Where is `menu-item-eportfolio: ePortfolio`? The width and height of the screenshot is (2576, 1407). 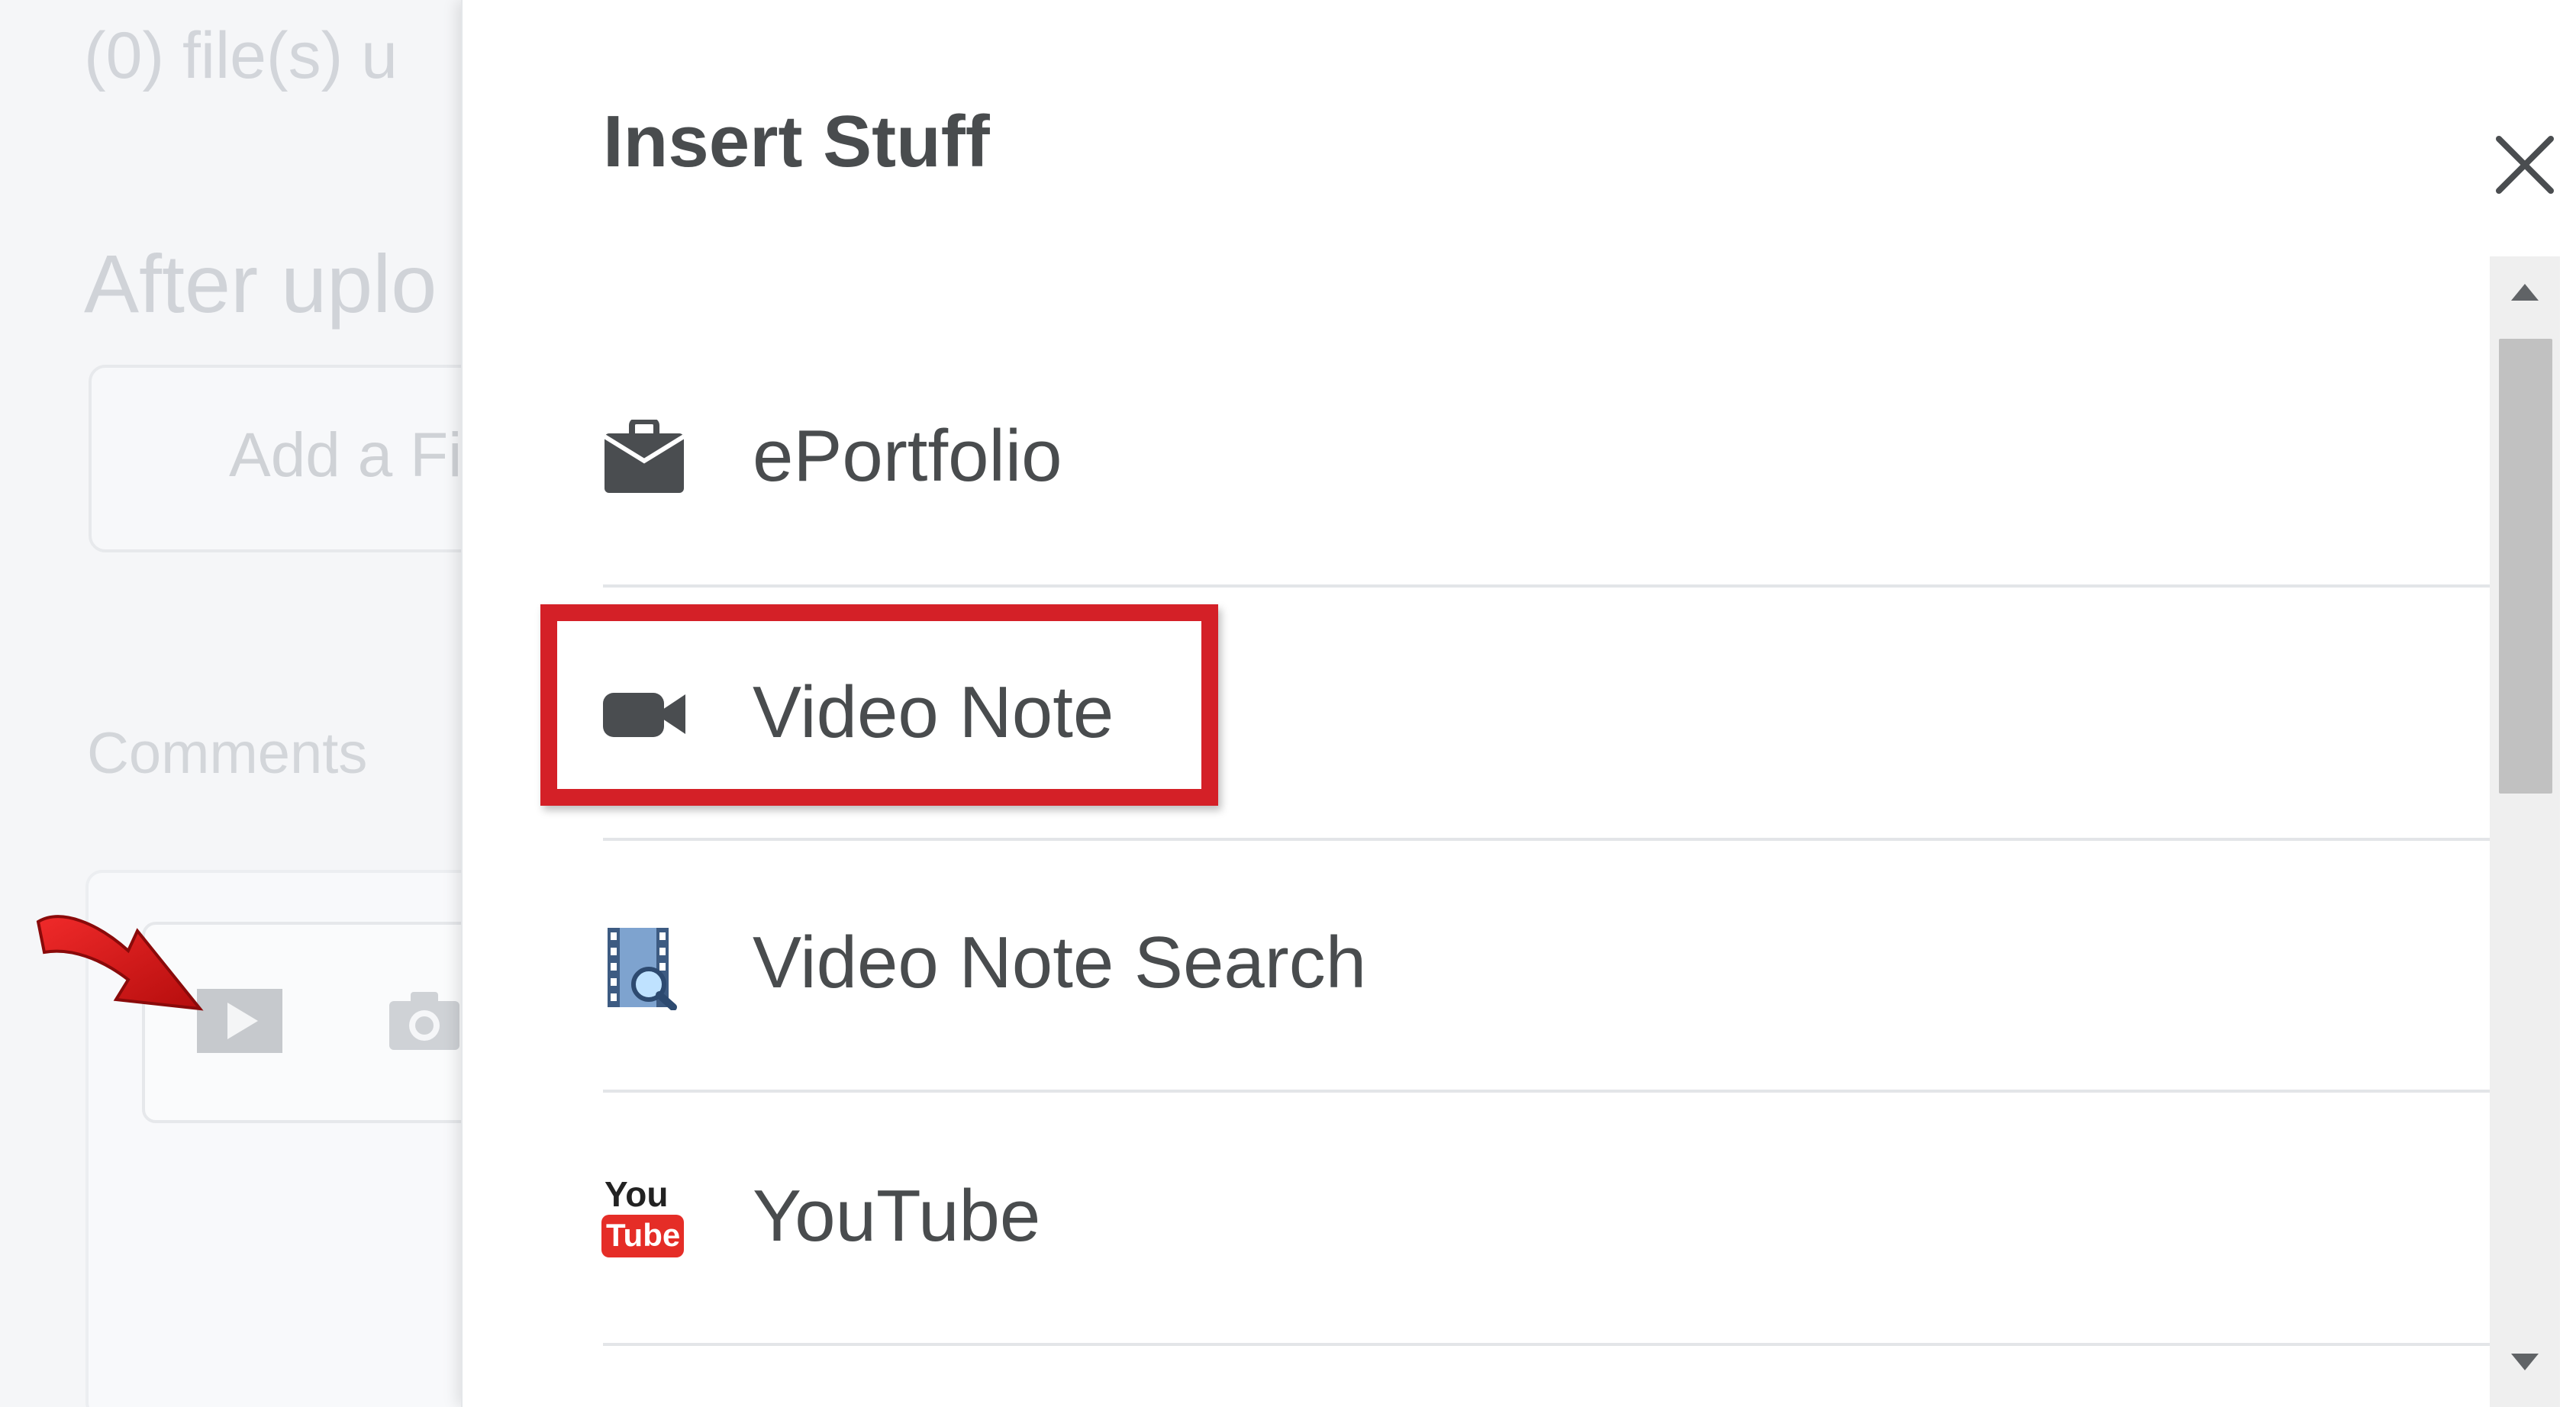 menu-item-eportfolio: ePortfolio is located at coordinates (1568, 456).